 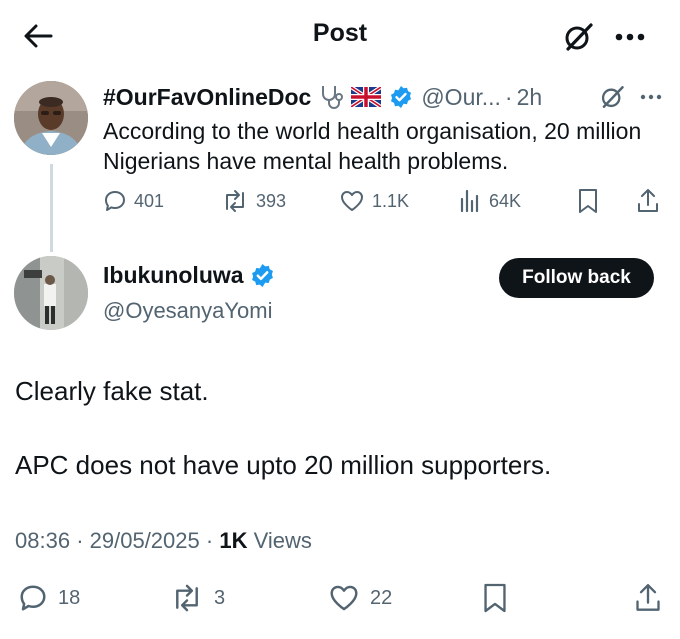 I want to click on post-time: 2h, so click(x=530, y=97).